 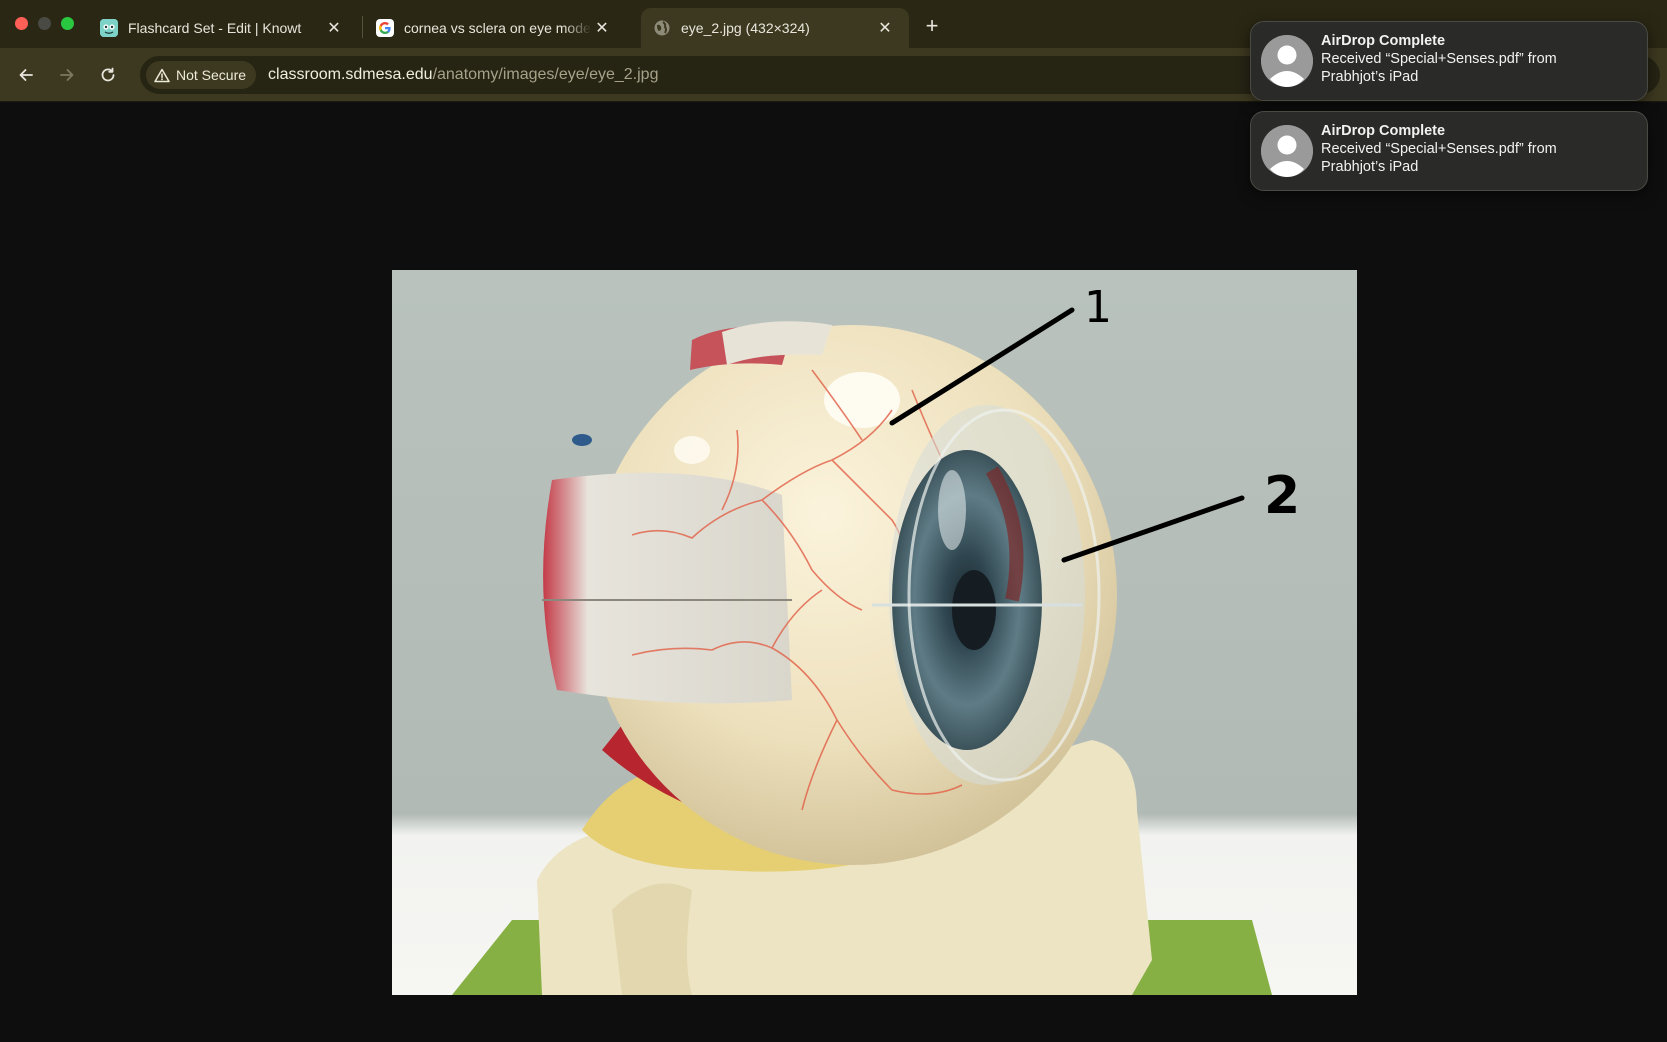 I want to click on warning-icon, so click(x=162, y=75).